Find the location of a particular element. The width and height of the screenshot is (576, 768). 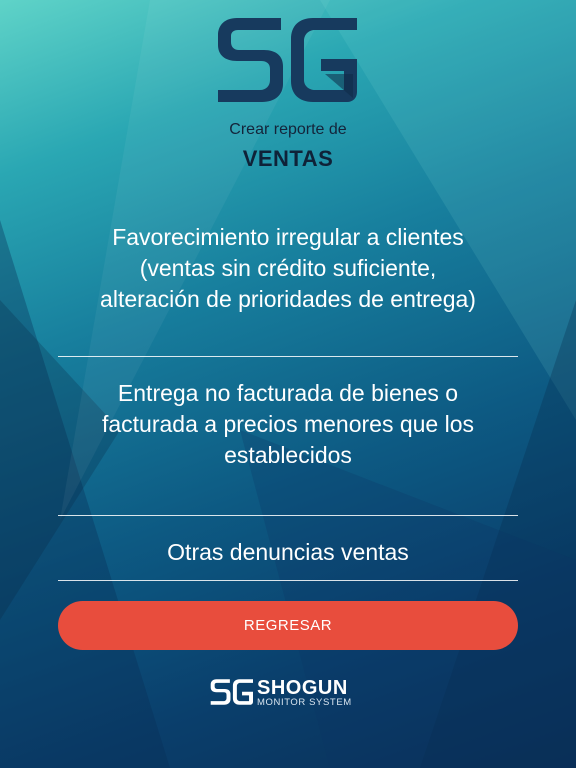

sg-small-logo-icon is located at coordinates (231, 692).